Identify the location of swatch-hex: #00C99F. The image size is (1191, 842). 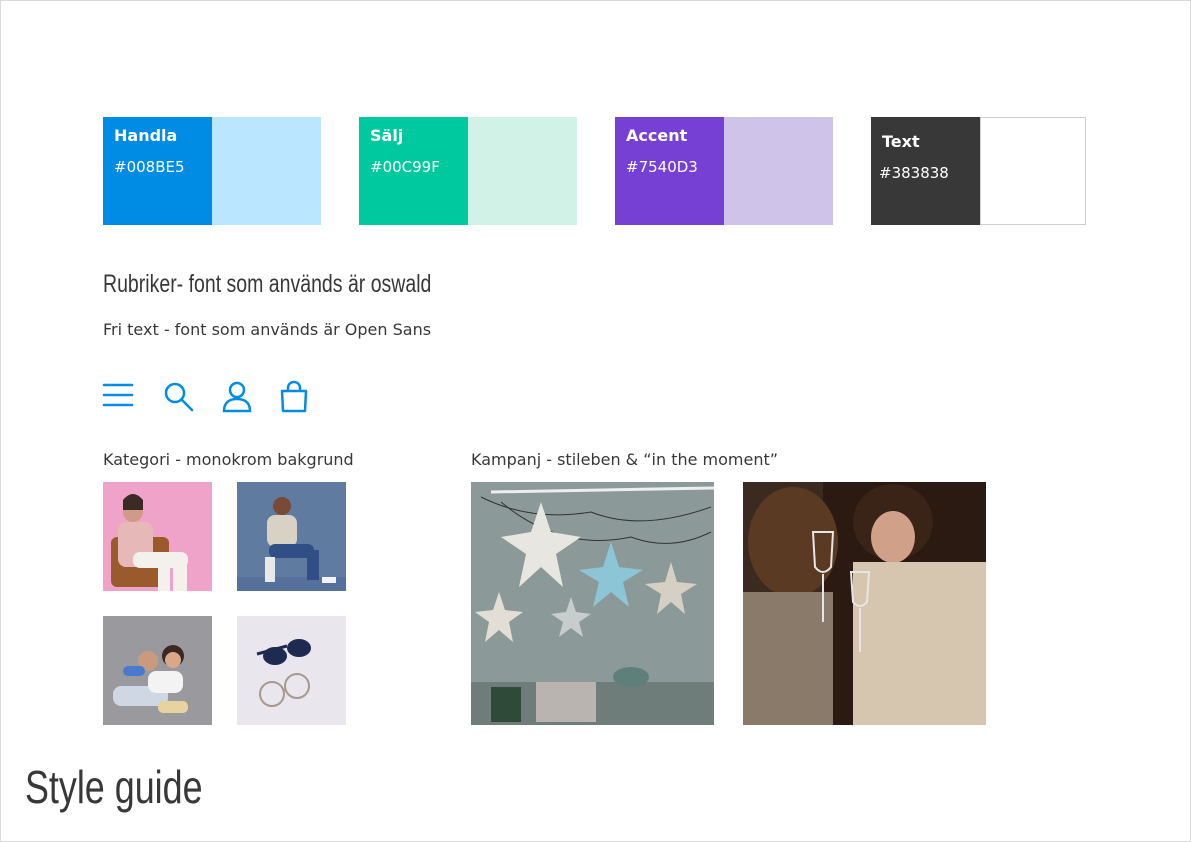
(405, 167).